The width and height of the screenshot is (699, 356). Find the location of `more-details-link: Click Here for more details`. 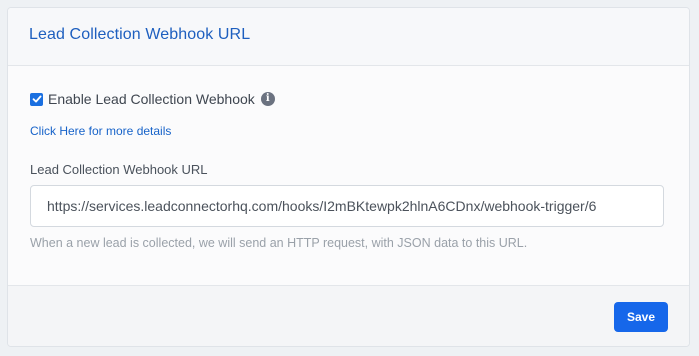

more-details-link: Click Here for more details is located at coordinates (100, 131).